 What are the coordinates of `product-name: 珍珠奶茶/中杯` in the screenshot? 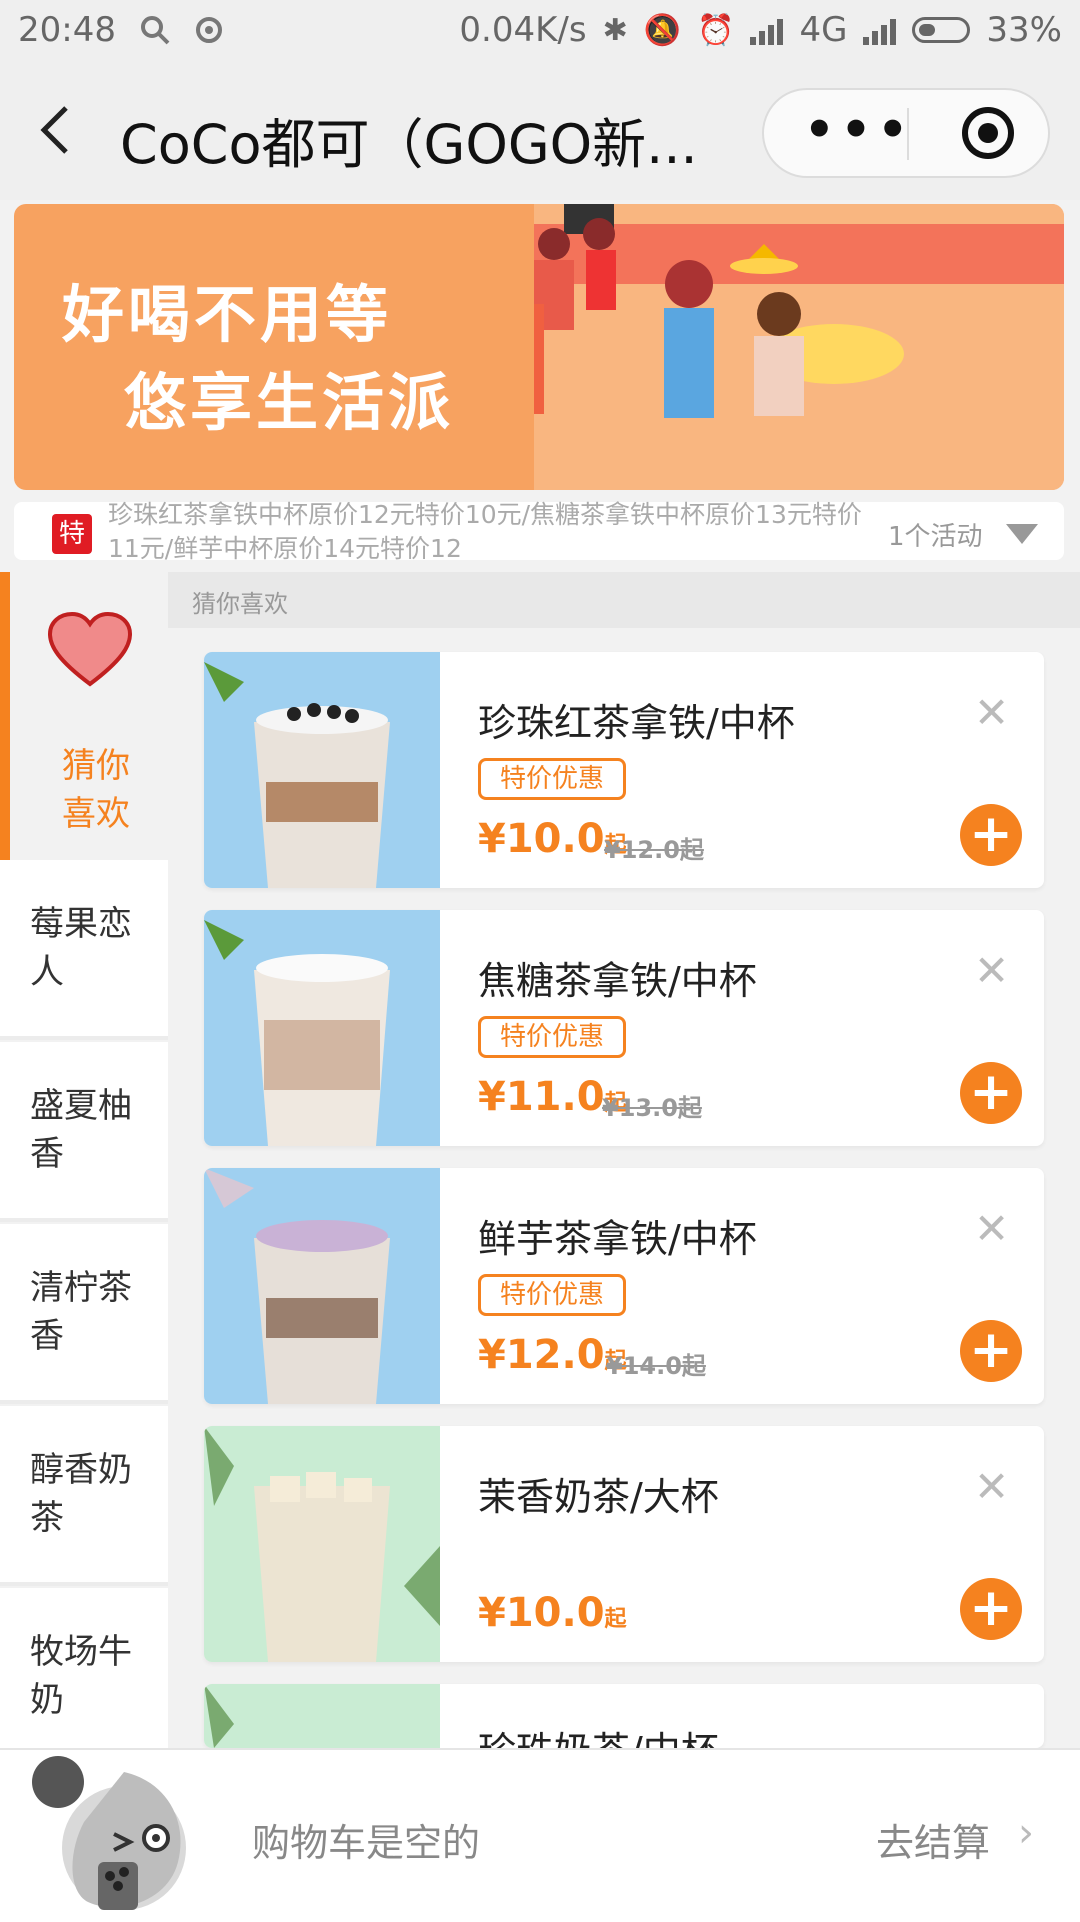 It's located at (598, 1734).